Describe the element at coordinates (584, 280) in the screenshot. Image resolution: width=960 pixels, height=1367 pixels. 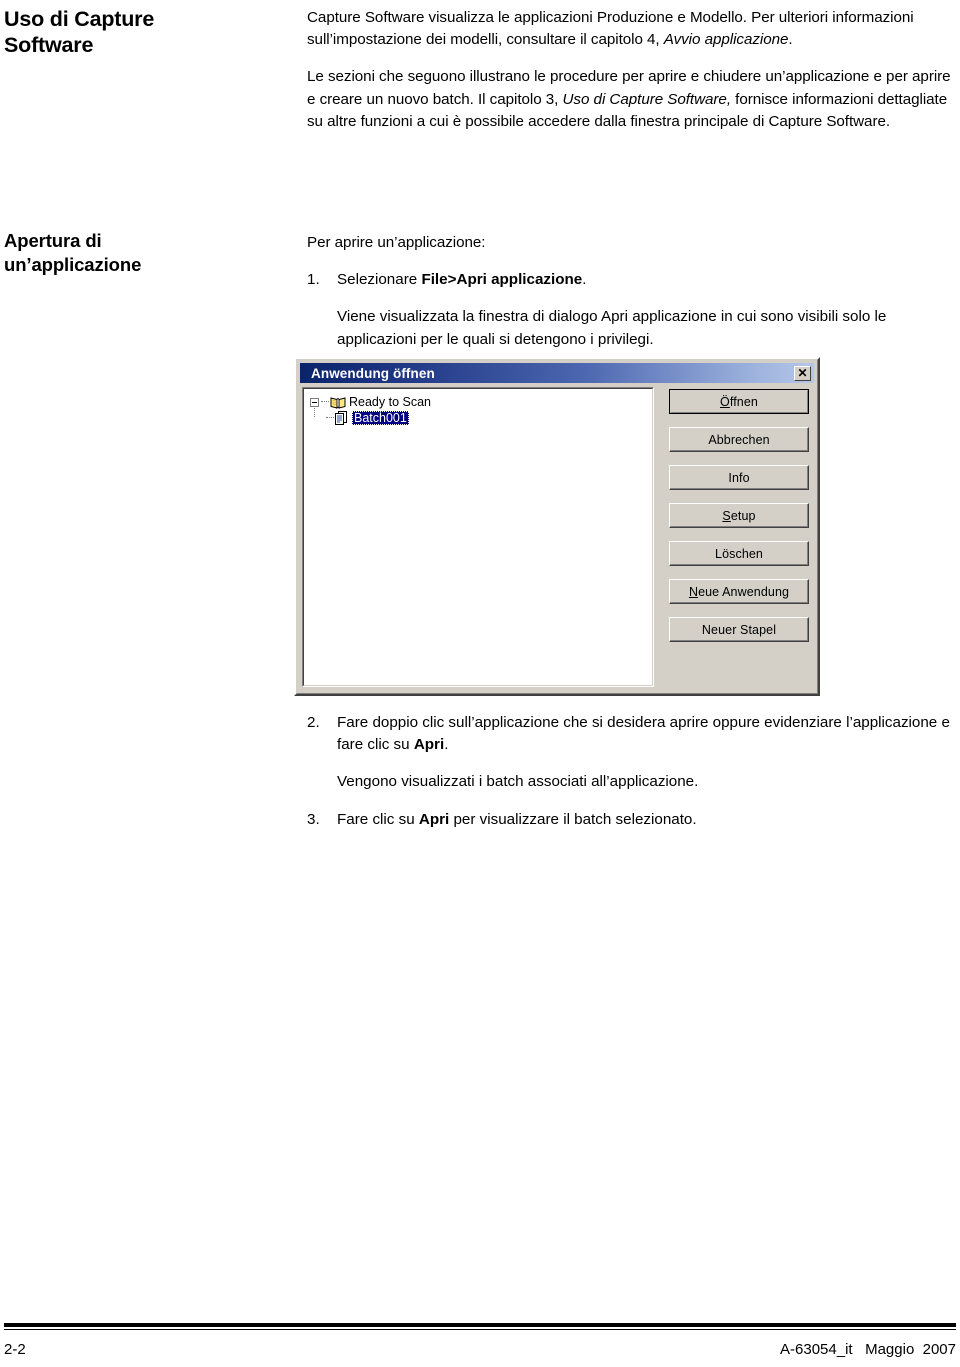
I see `step-1-text-b: .` at that location.